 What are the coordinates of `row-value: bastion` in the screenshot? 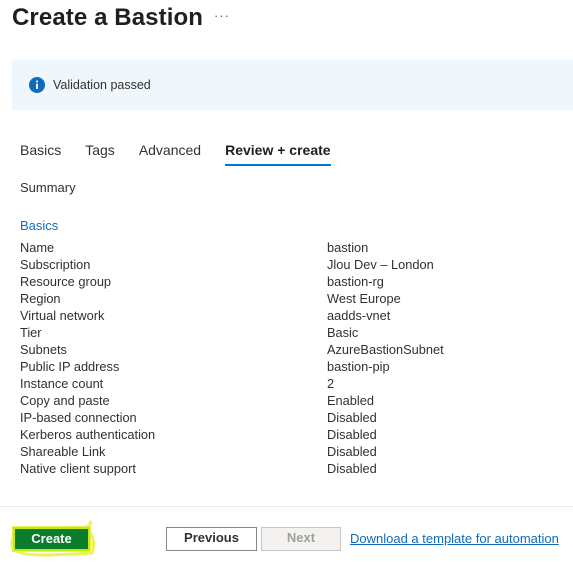 It's located at (348, 247).